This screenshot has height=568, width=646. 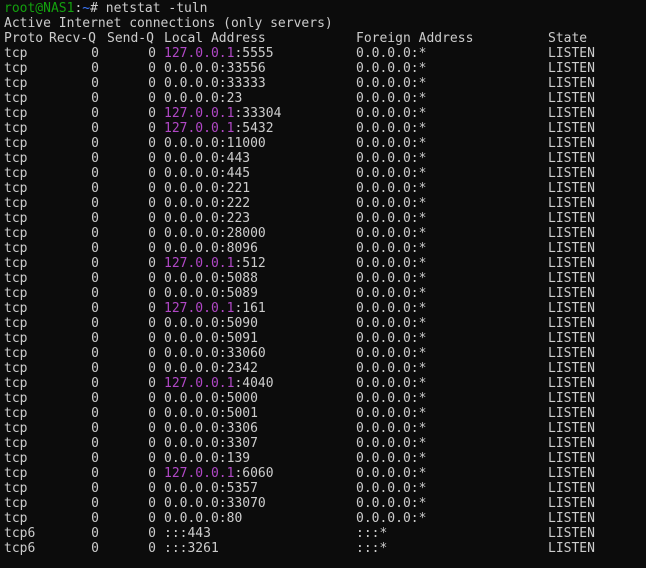 I want to click on prompt-symbol: #, so click(x=98, y=8).